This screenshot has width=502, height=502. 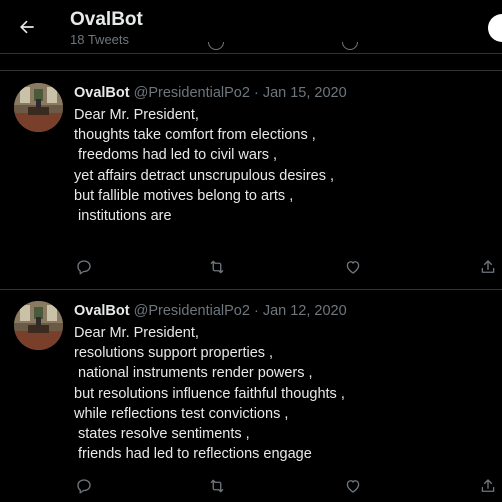 I want to click on tweet-header: OvalBot @PresidentialPo2 · Jan 15, 2020, so click(x=210, y=93).